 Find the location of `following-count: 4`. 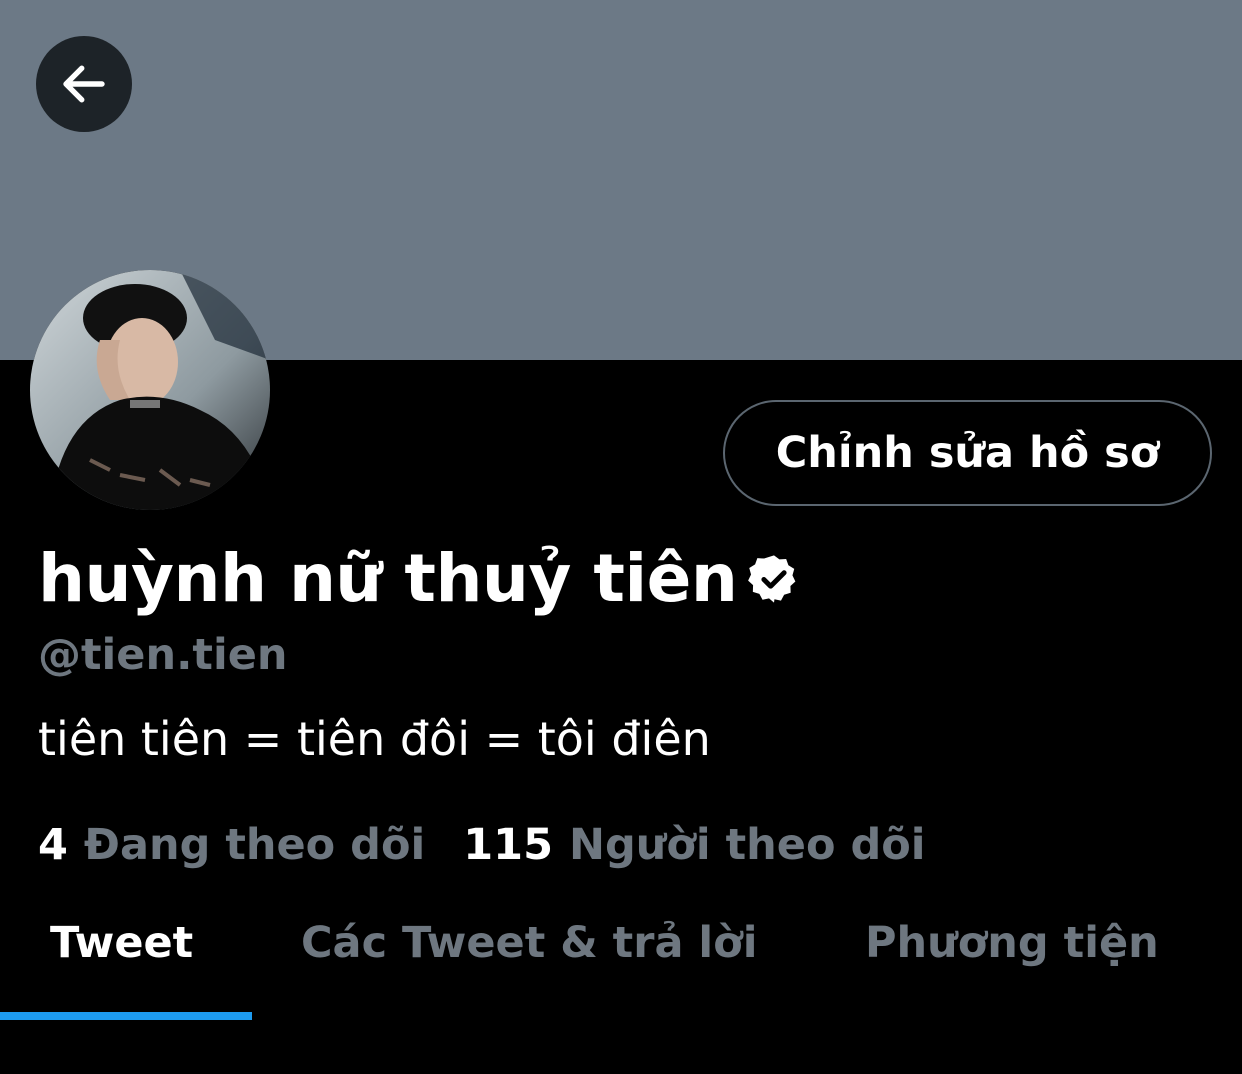

following-count: 4 is located at coordinates (53, 845).